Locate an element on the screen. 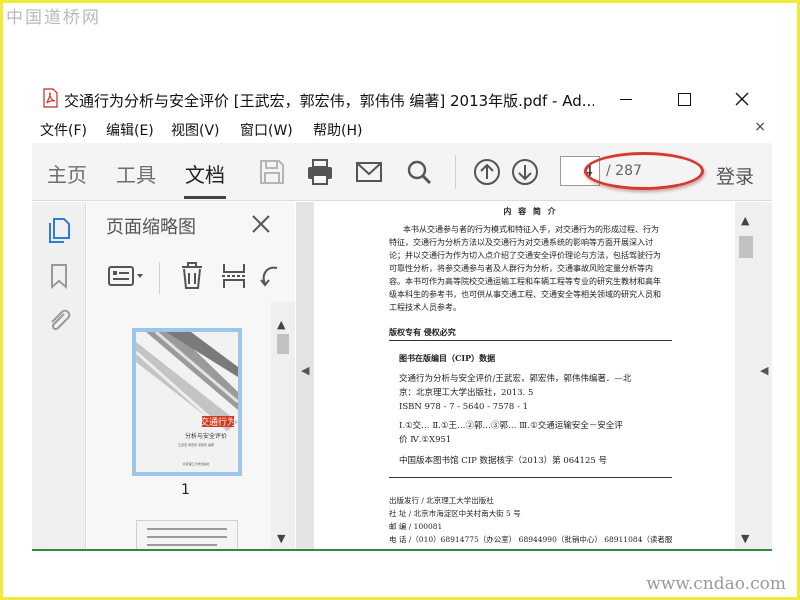 The image size is (800, 600). page-thumbnail is located at coordinates (187, 535).